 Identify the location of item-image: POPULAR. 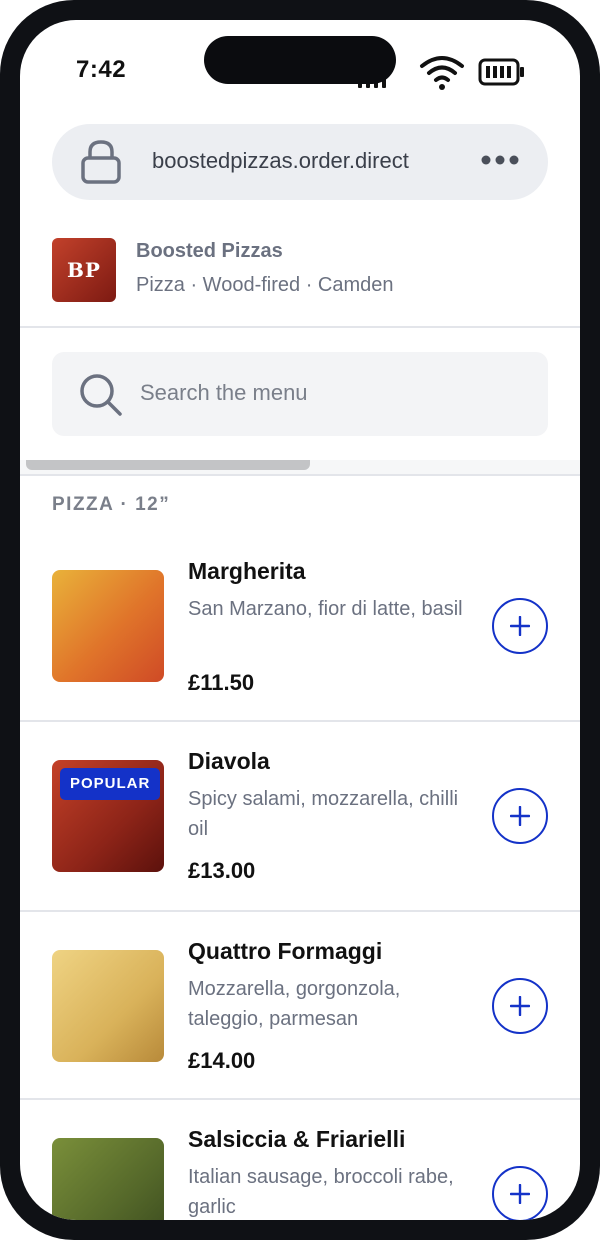
(108, 816).